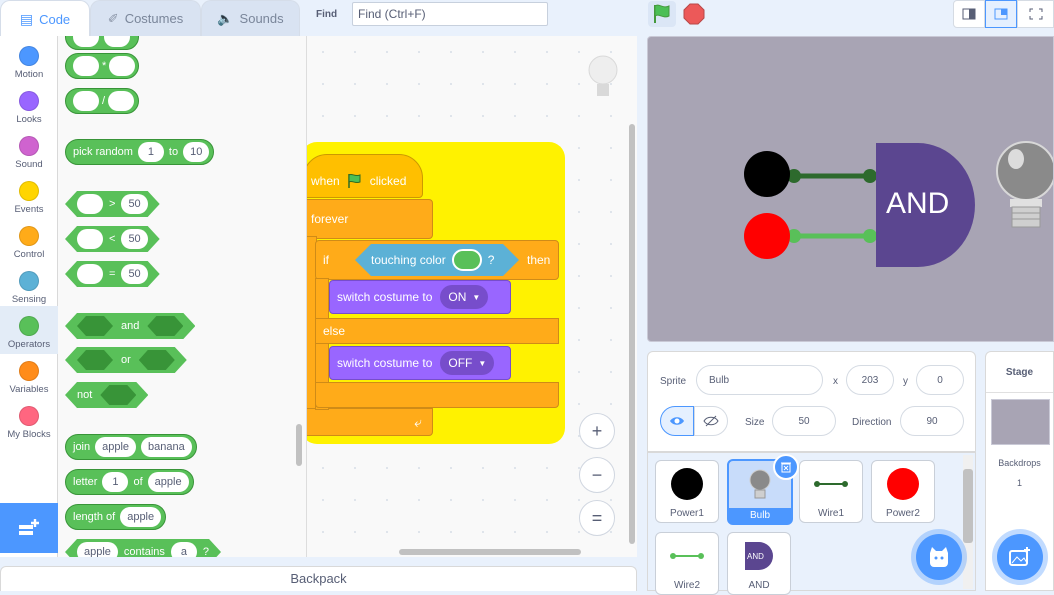 The height and width of the screenshot is (595, 1054). Describe the element at coordinates (29, 422) in the screenshot. I see `category-my-blocks: My Blocks` at that location.